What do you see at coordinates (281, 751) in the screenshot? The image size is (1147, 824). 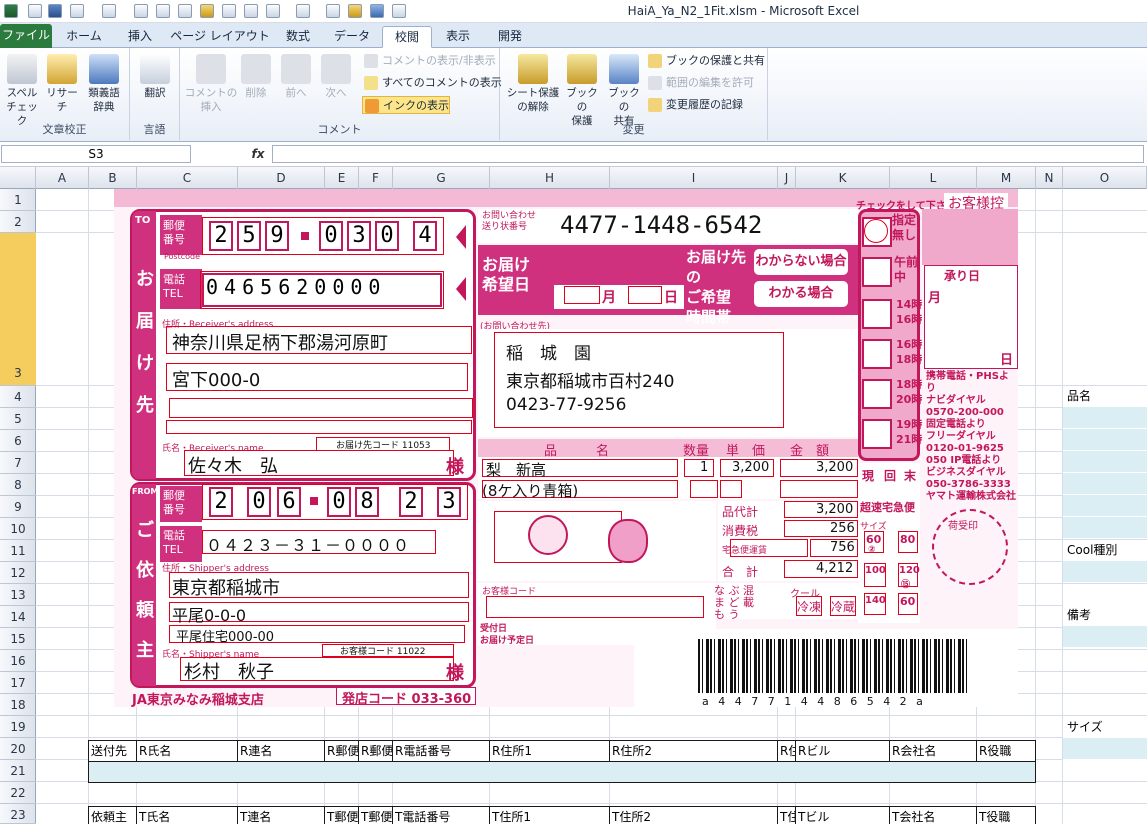 I see `table-header-cell: R連名` at bounding box center [281, 751].